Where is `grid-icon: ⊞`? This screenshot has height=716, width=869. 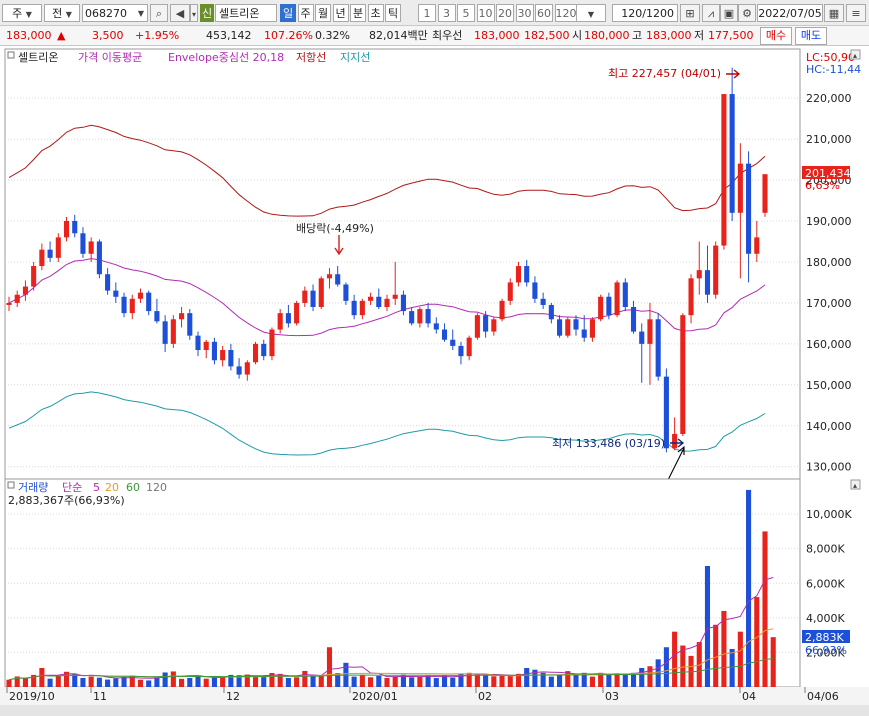
grid-icon: ⊞ is located at coordinates (690, 13).